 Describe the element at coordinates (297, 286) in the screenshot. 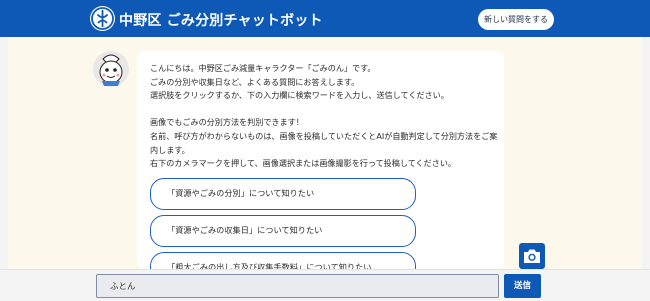

I see `search-input` at that location.